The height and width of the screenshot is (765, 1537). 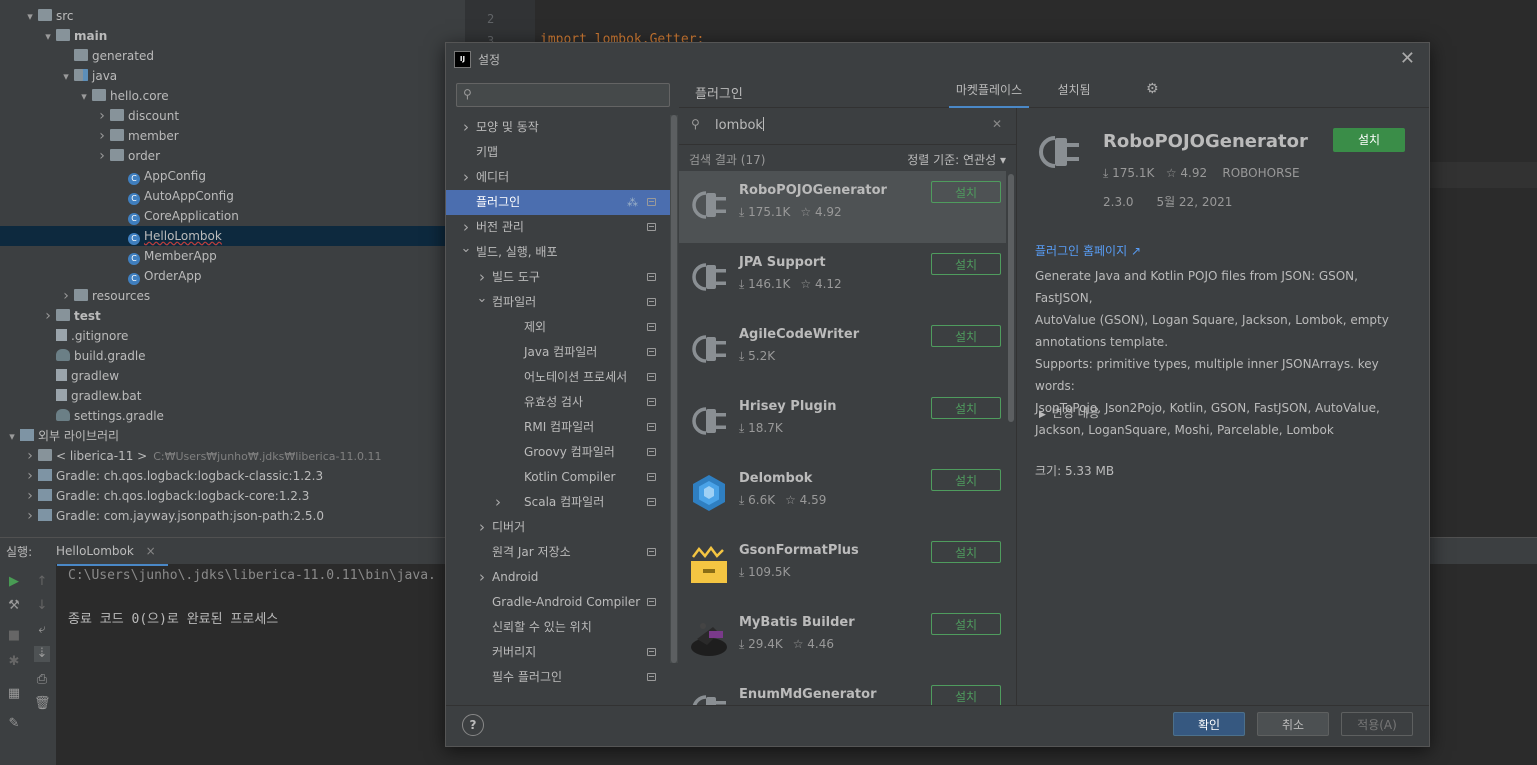 I want to click on tree-item: ▾ src, so click(x=37, y=16).